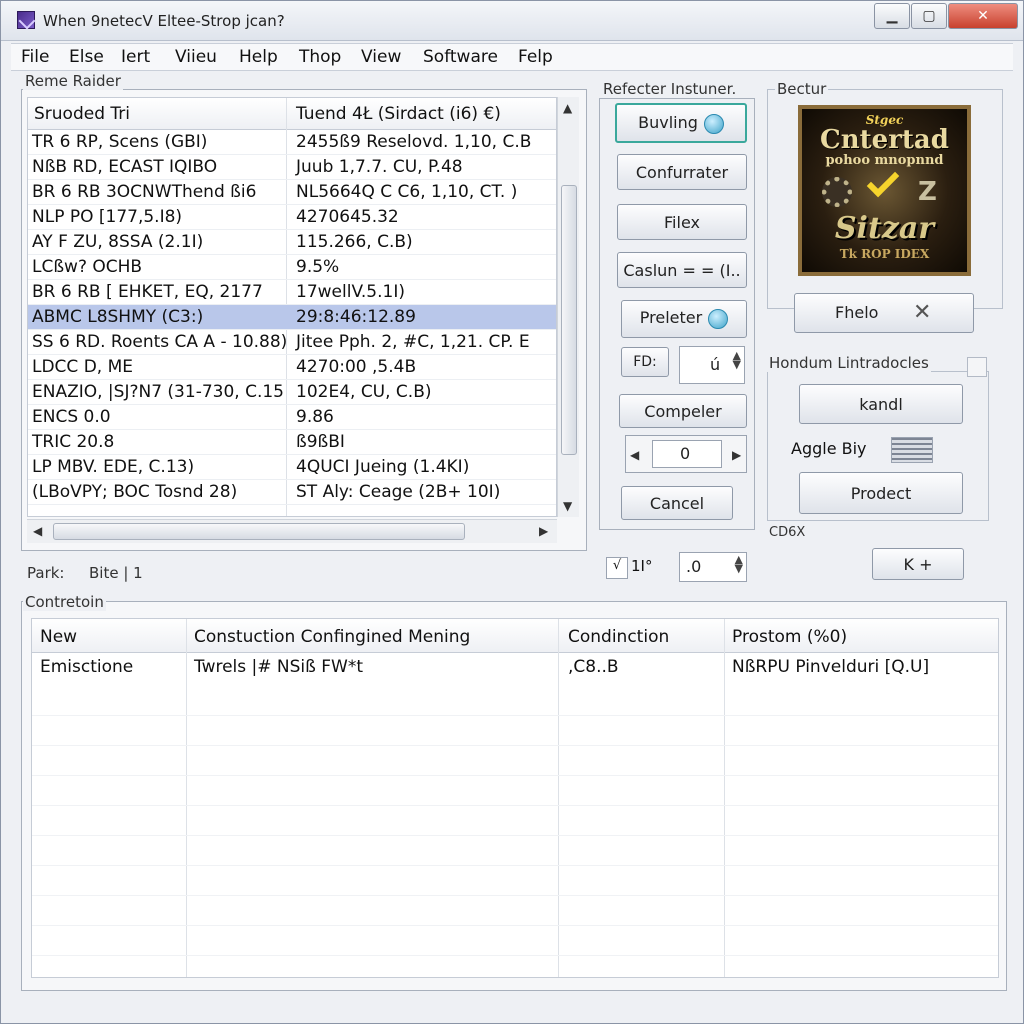 The image size is (1024, 1024). What do you see at coordinates (292, 292) in the screenshot?
I see `list-row: BR 6 RB [ EHKET, EQ, 2177 17wellV.5.1I)` at bounding box center [292, 292].